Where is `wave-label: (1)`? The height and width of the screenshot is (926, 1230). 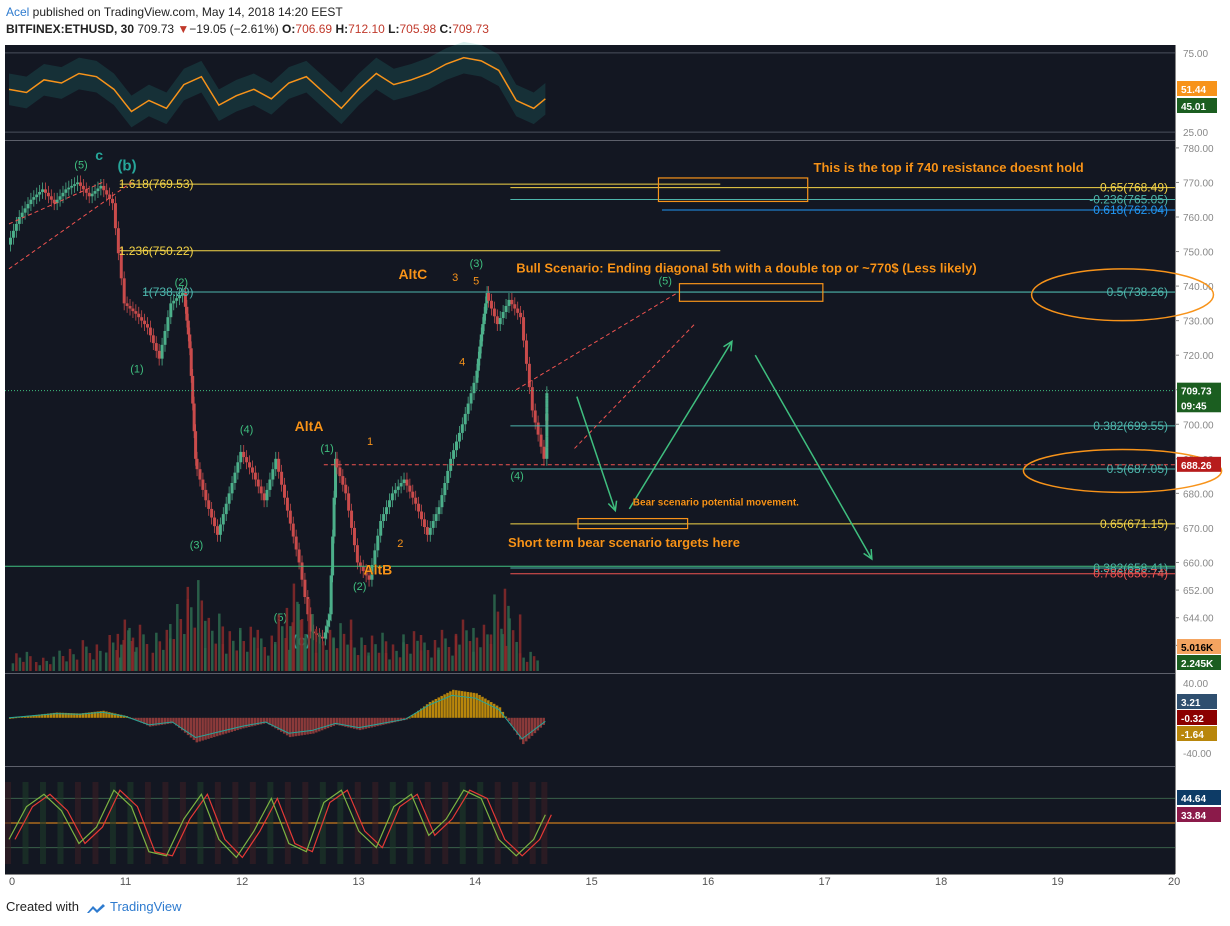 wave-label: (1) is located at coordinates (136, 369).